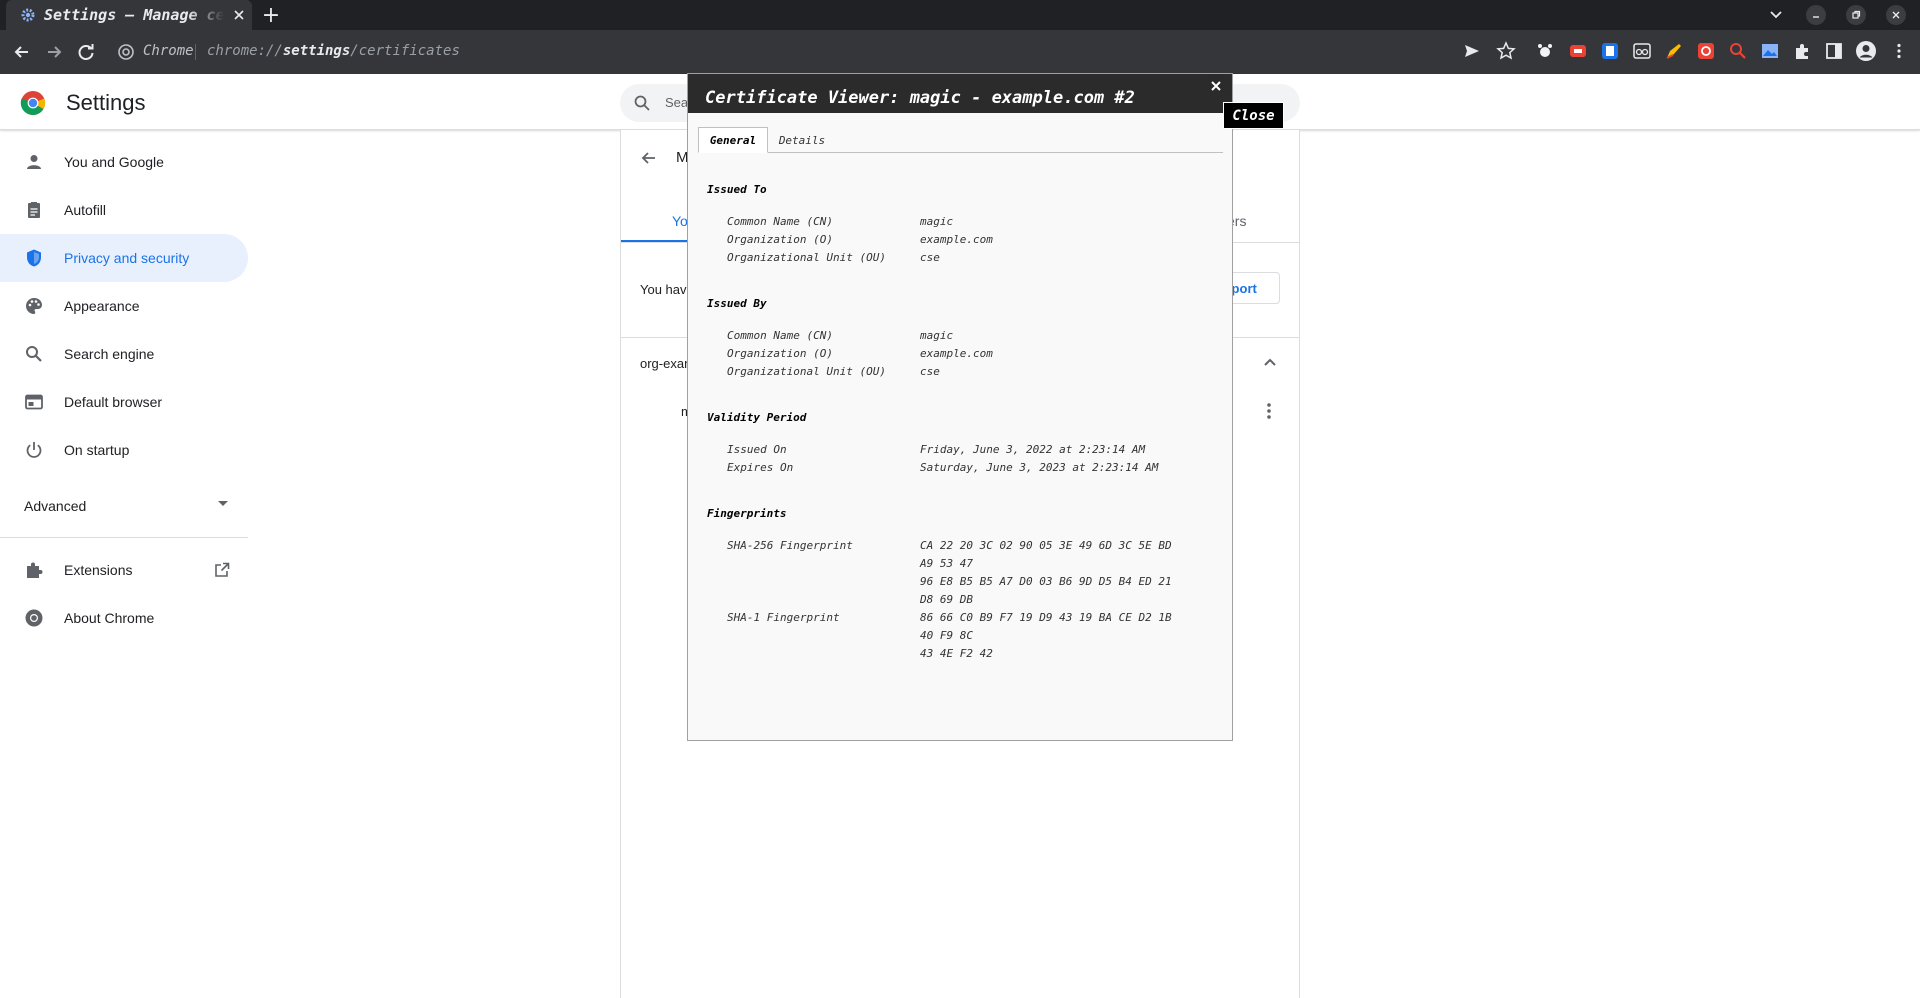 The image size is (1920, 998). What do you see at coordinates (34, 402) in the screenshot?
I see `browser-icon` at bounding box center [34, 402].